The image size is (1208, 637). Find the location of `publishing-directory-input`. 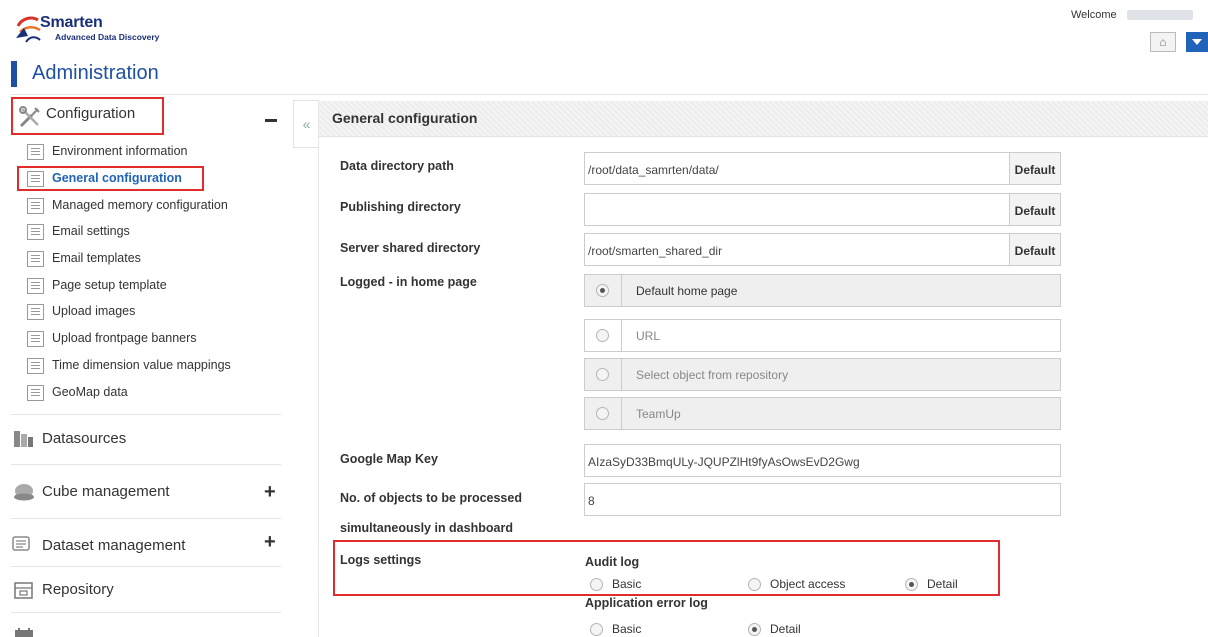

publishing-directory-input is located at coordinates (797, 209).